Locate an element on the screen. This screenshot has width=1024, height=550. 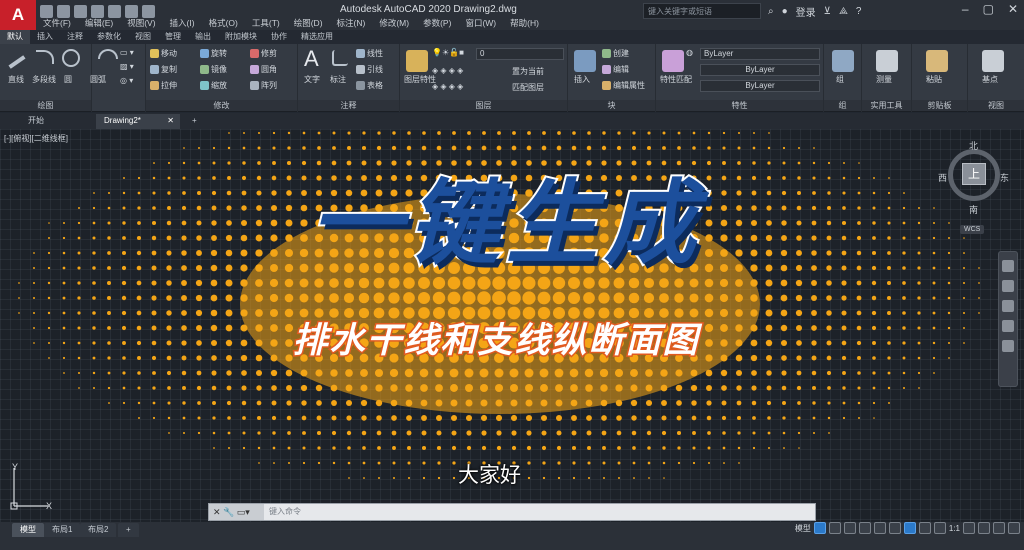
menu-item: 标注(N) is located at coordinates (351, 23).